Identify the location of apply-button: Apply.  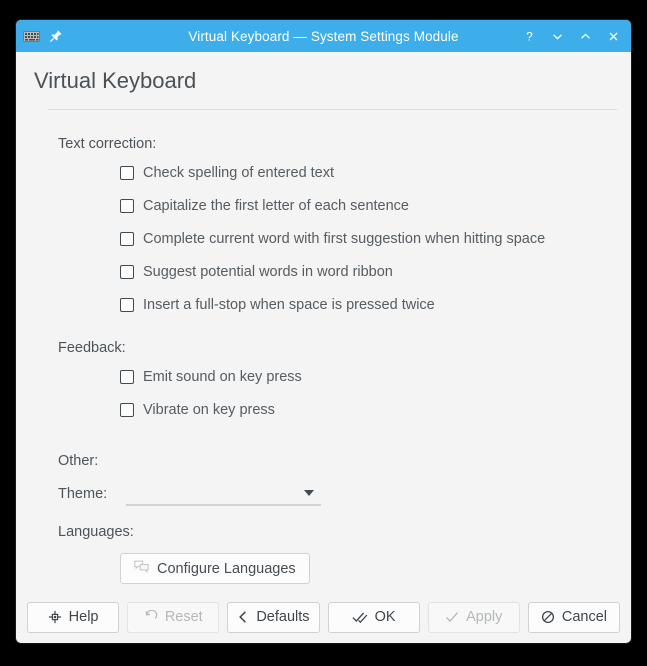
(473, 617).